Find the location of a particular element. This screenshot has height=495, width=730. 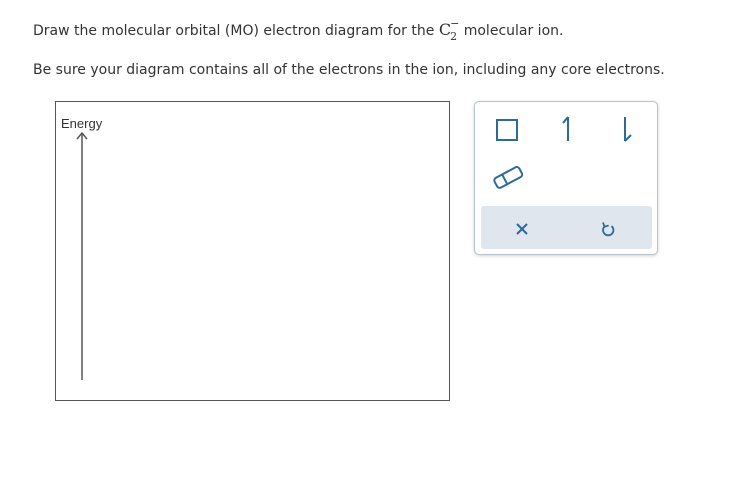

clear-button is located at coordinates (522, 229).